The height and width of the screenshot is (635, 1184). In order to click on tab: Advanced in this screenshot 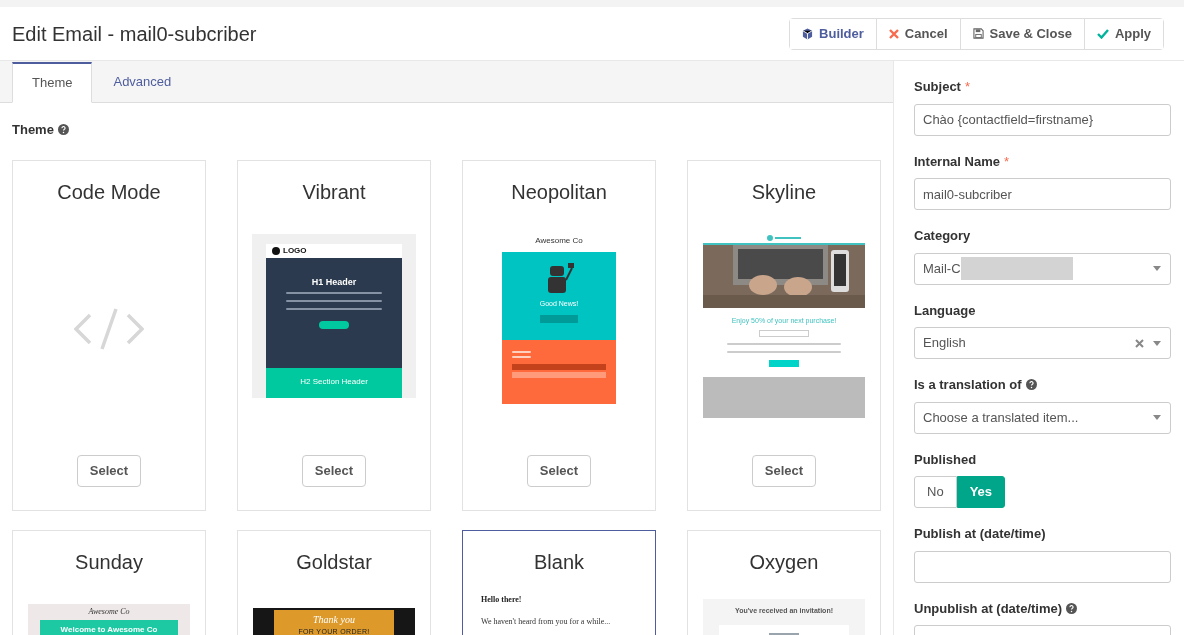, I will do `click(142, 81)`.